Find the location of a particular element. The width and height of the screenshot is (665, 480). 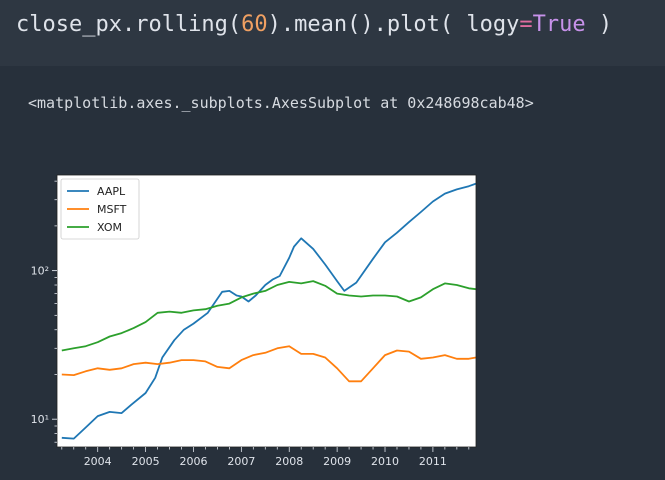

x-tick-label: 2007 is located at coordinates (241, 461).